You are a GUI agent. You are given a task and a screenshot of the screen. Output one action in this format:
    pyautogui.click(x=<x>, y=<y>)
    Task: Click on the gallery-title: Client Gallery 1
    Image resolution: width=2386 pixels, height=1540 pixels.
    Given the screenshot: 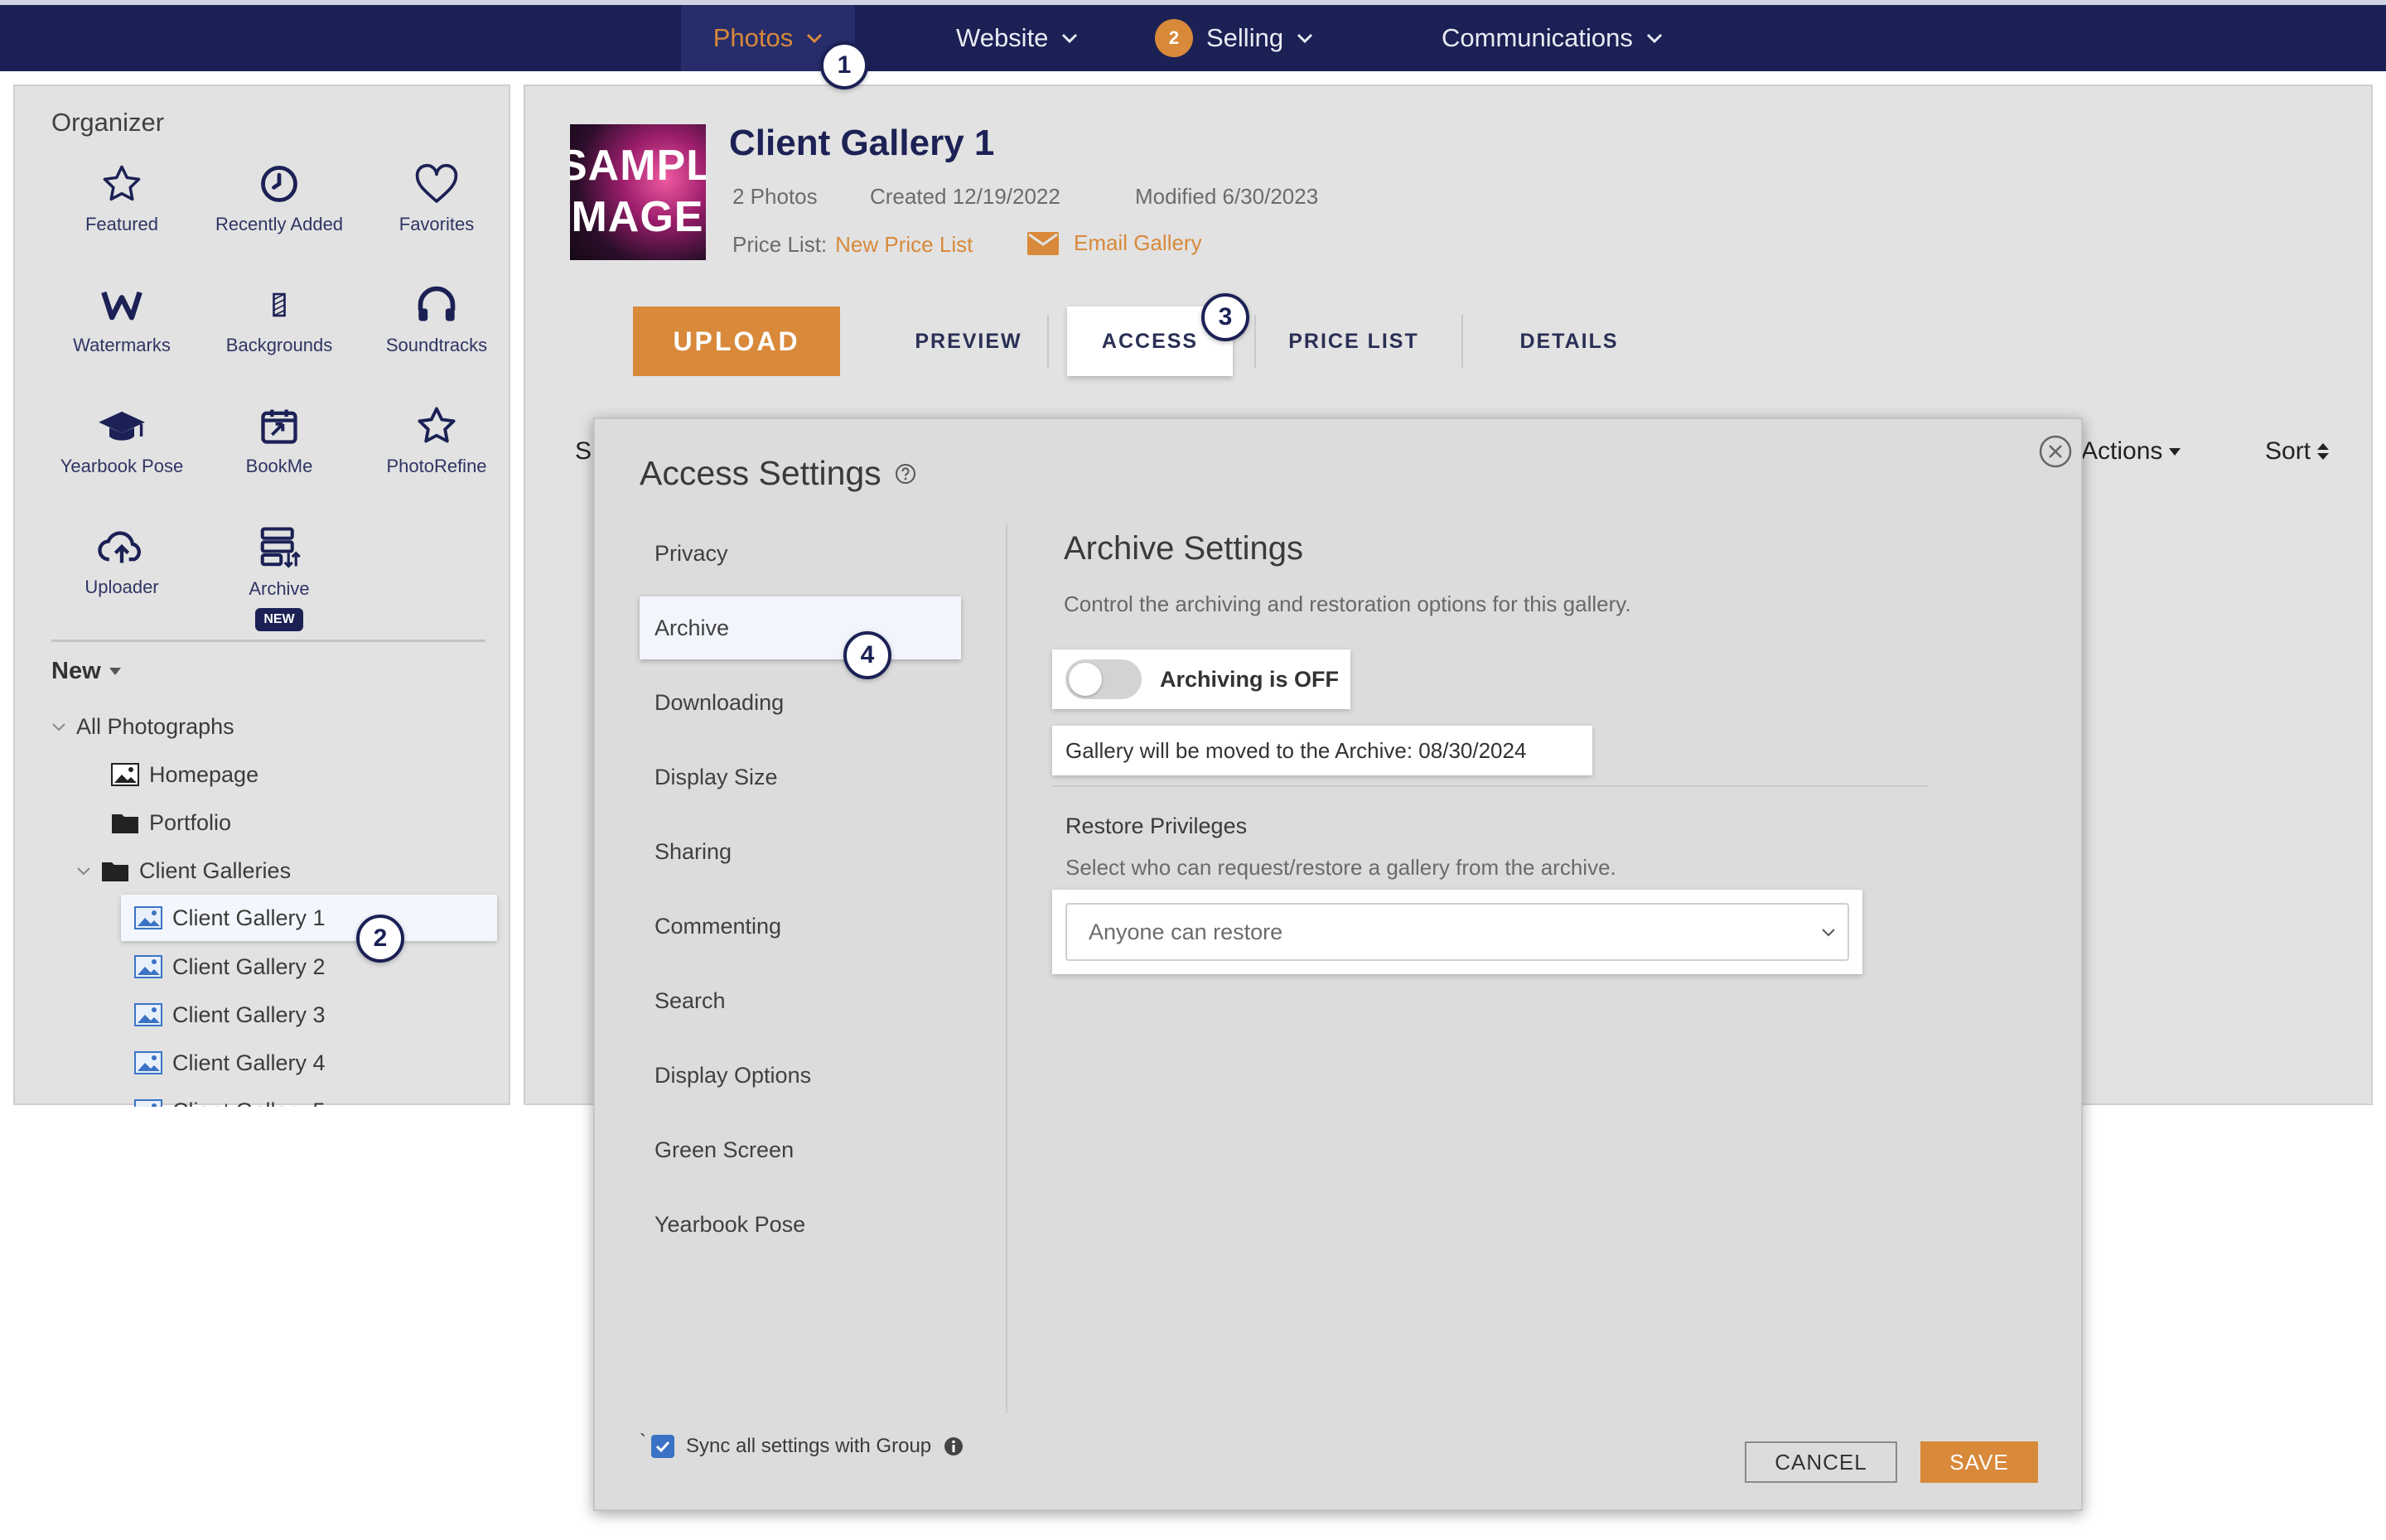 What is the action you would take?
    pyautogui.click(x=862, y=143)
    